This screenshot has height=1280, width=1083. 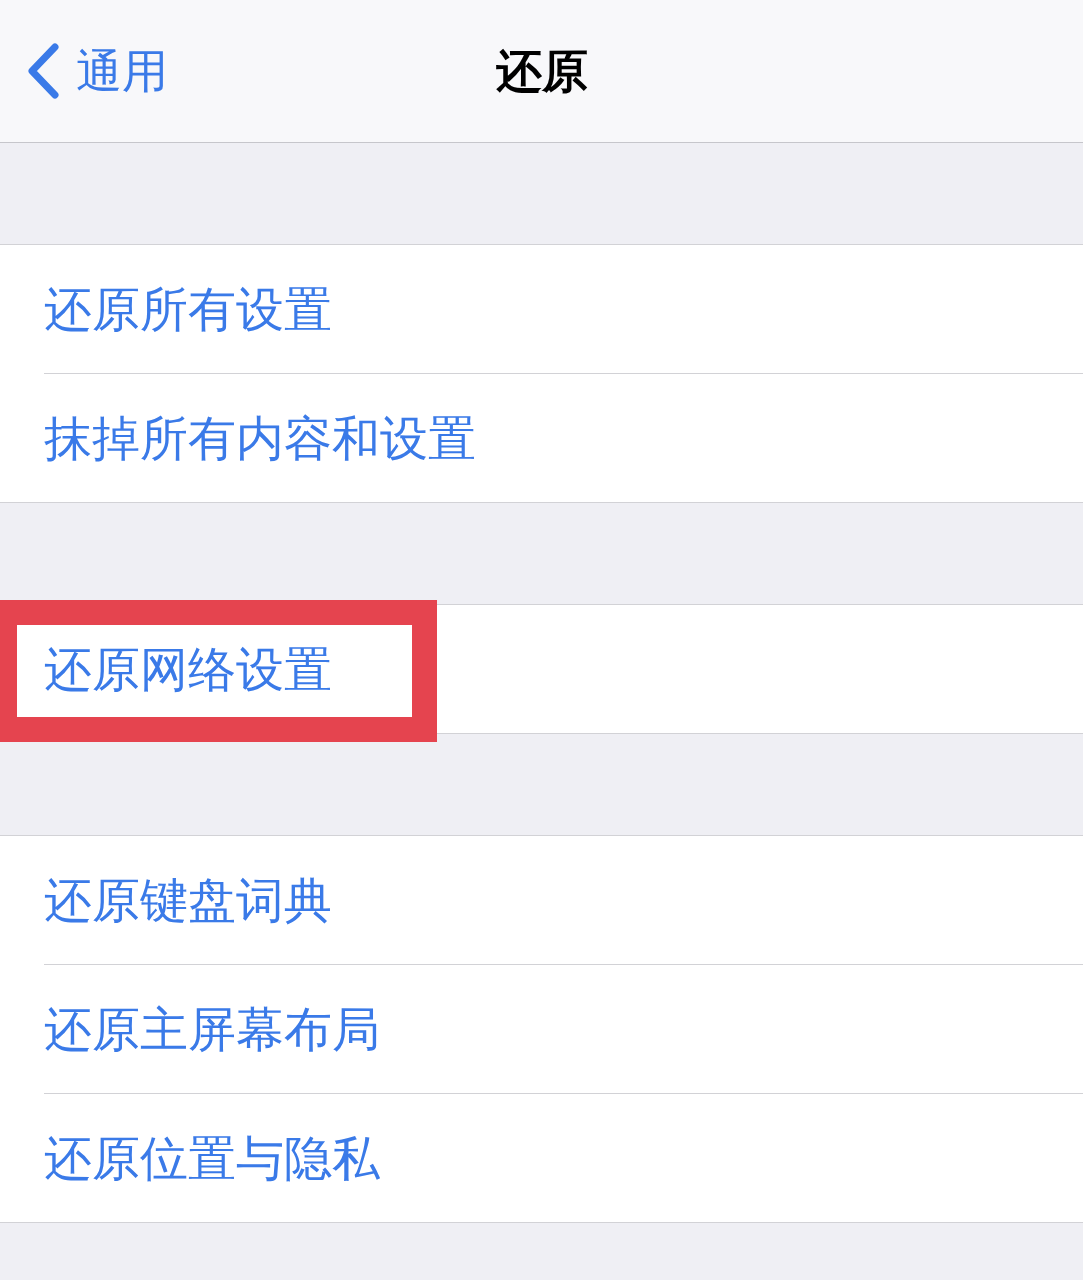 I want to click on page-title: 还原, so click(x=541, y=71).